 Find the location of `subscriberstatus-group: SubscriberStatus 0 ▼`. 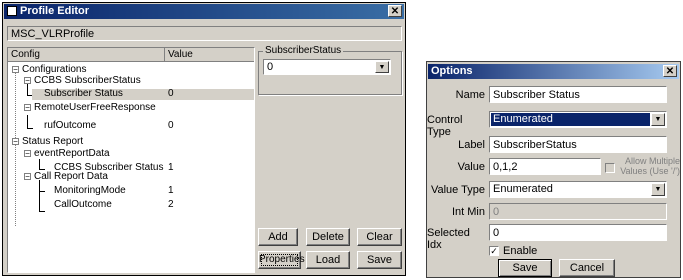

subscriberstatus-group: SubscriberStatus 0 ▼ is located at coordinates (330, 70).